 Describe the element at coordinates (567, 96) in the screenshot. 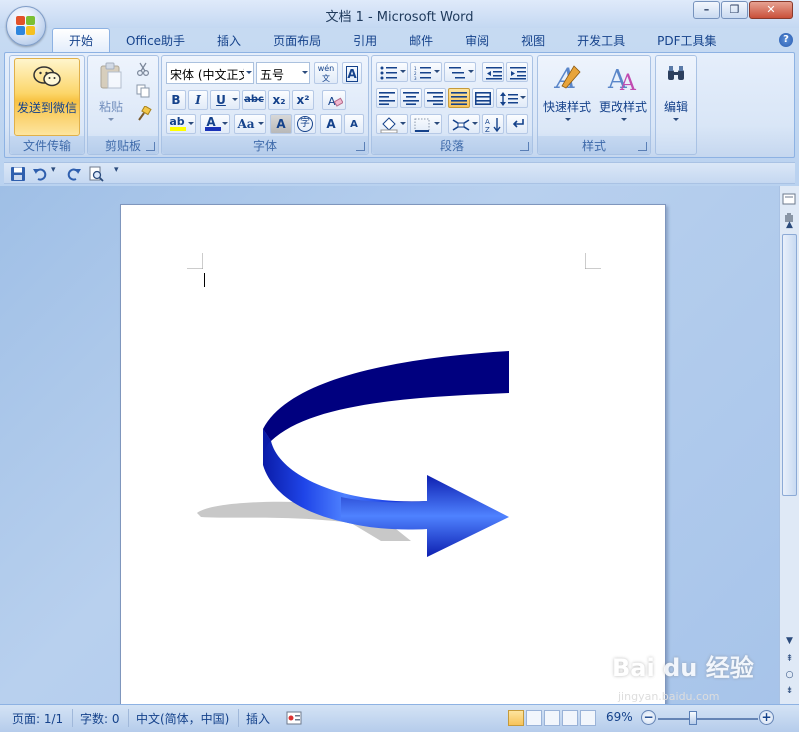

I see `quick-styles-button: A 快速样式` at that location.